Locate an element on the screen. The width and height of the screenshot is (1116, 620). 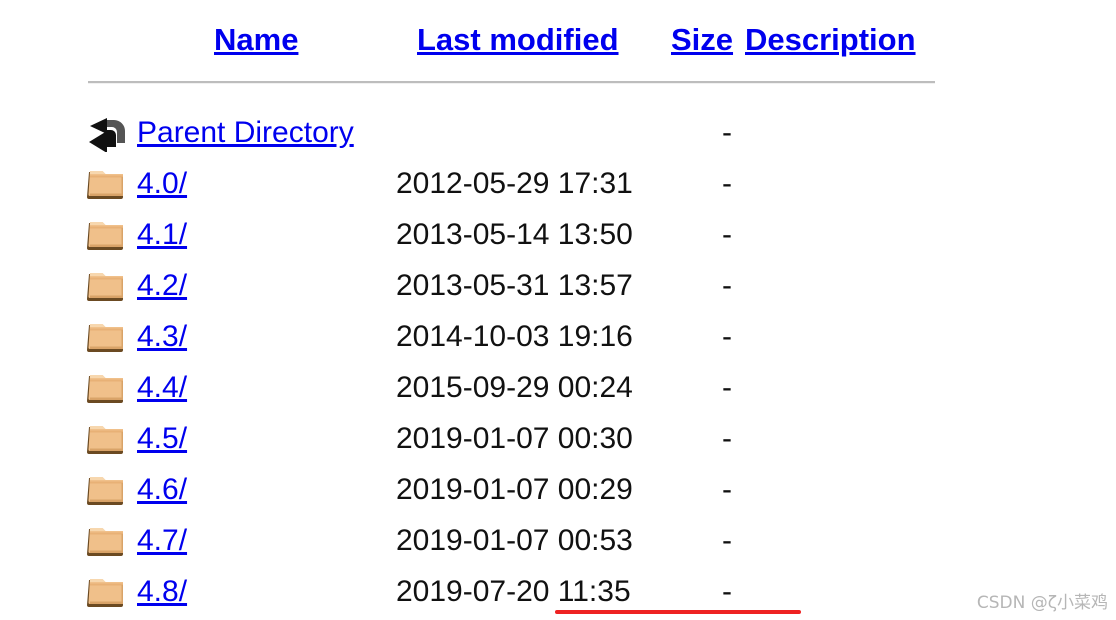
listing-row-last-modified: 2014-10-03 19:16 is located at coordinates (514, 336).